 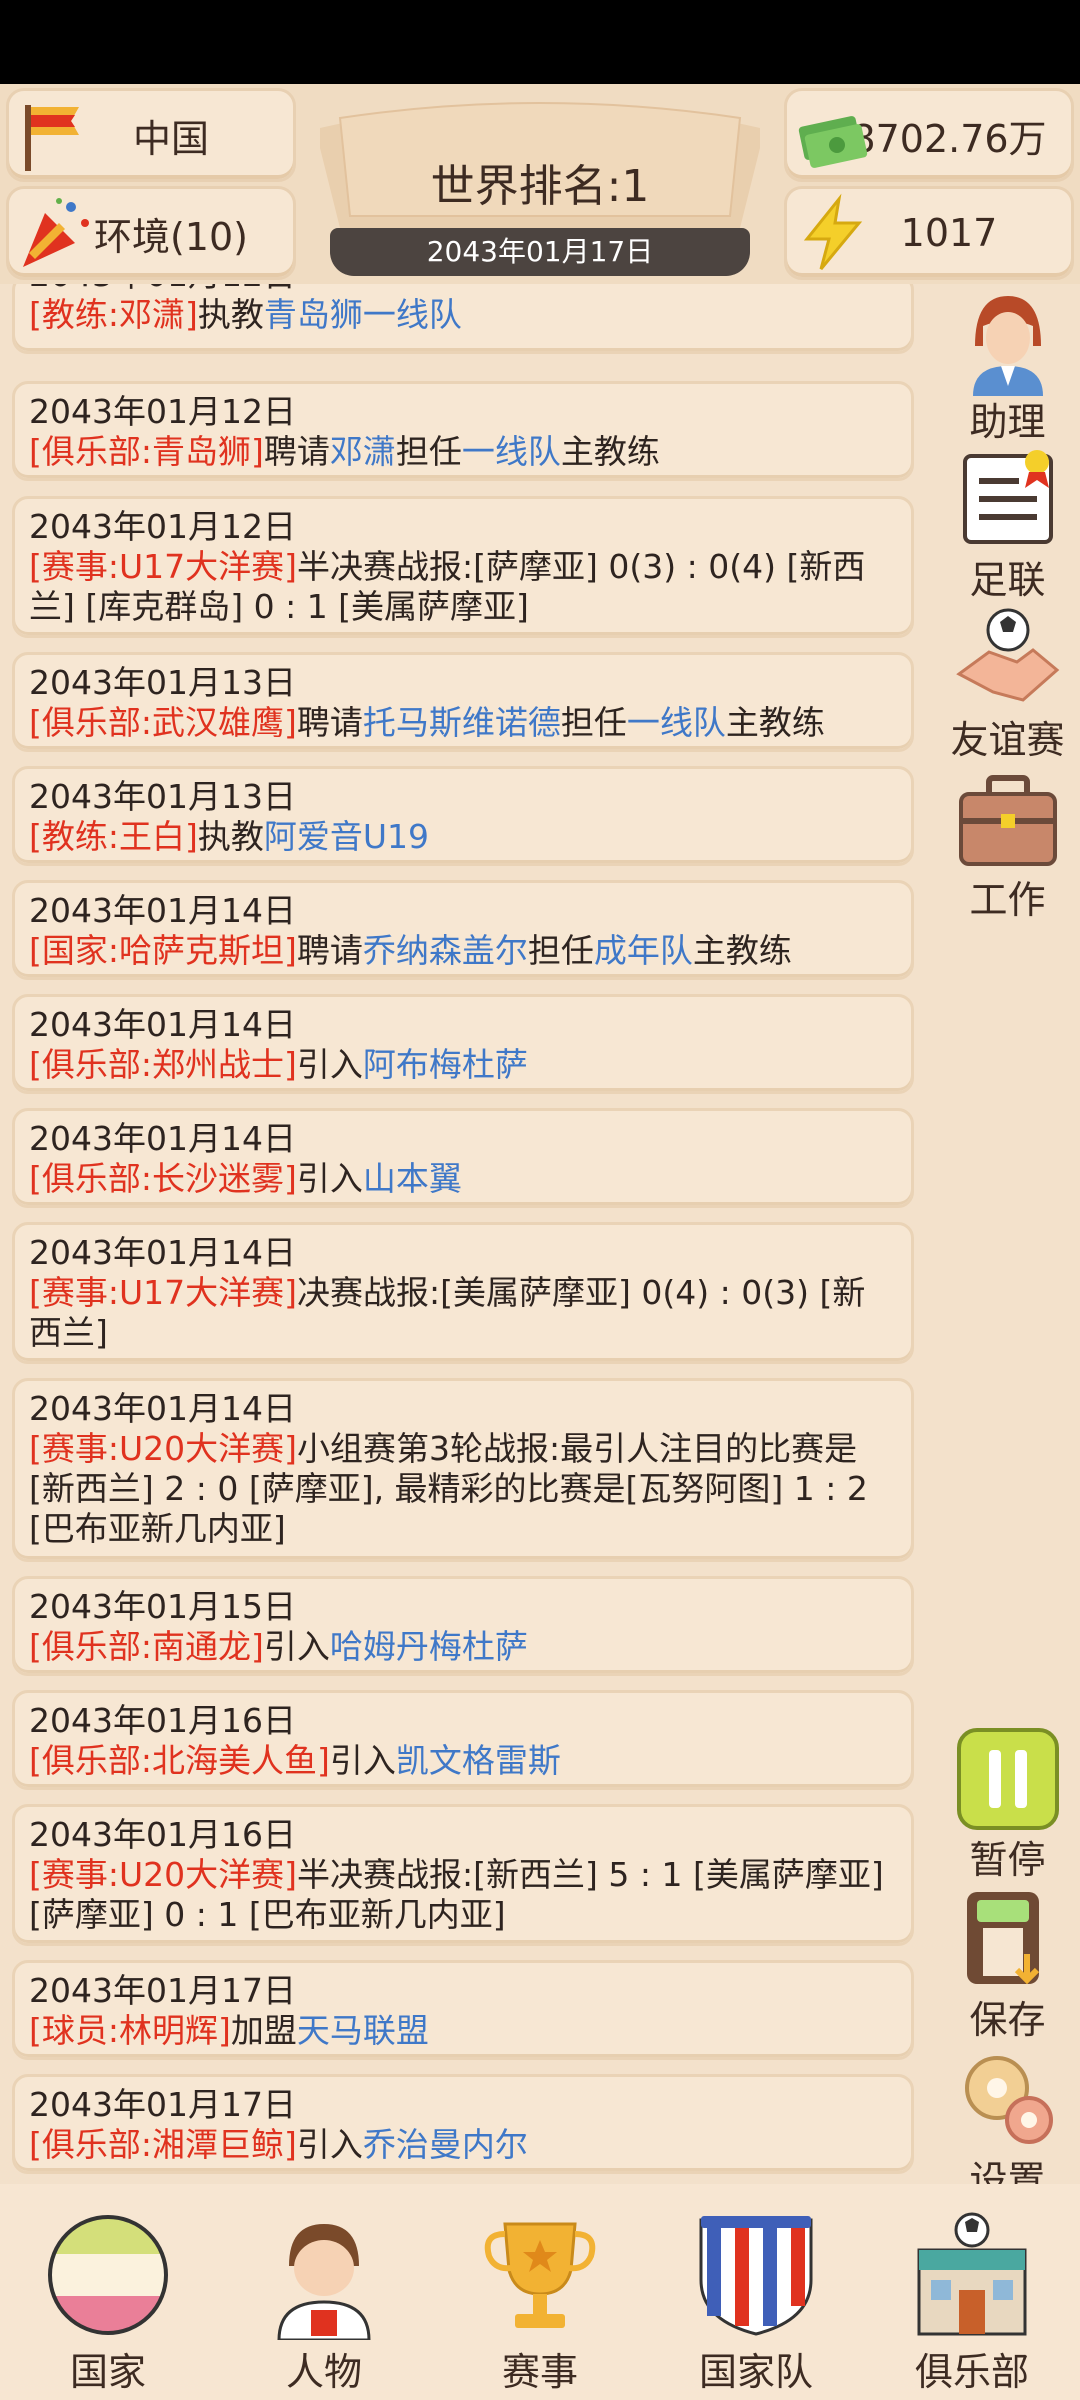 I want to click on news-text: [俱乐部:湘潭巨鲸]引入乔治曼内尔, so click(x=278, y=2144).